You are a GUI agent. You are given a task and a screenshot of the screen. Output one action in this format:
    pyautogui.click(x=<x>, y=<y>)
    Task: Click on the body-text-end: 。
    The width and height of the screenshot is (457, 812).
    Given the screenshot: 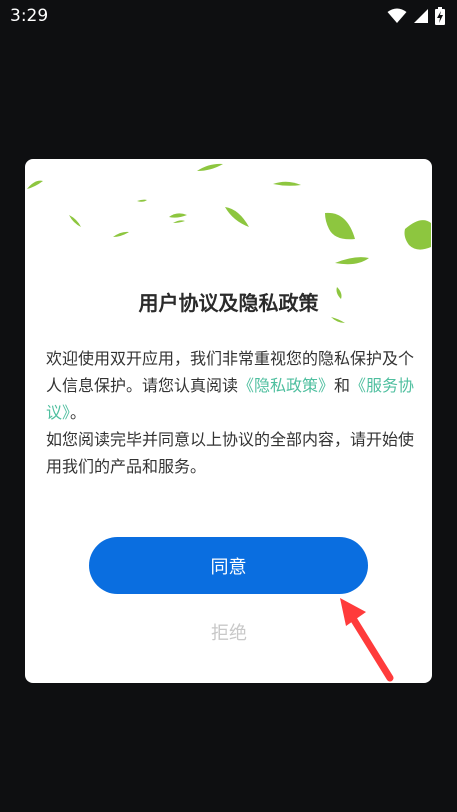 What is the action you would take?
    pyautogui.click(x=78, y=412)
    